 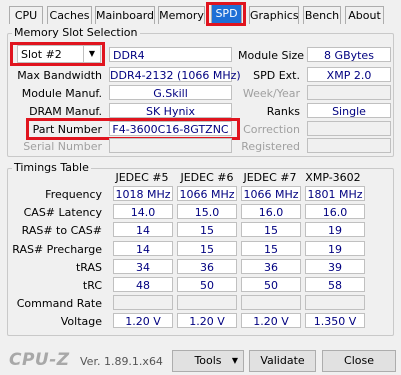 I want to click on timing-value: 1801 MHz, so click(x=335, y=193).